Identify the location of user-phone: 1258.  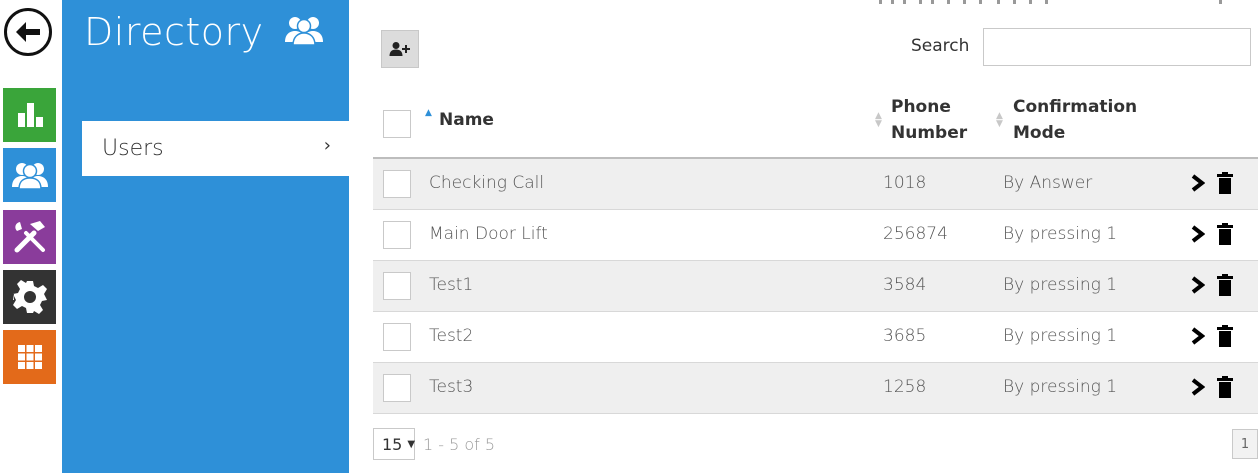
(905, 387).